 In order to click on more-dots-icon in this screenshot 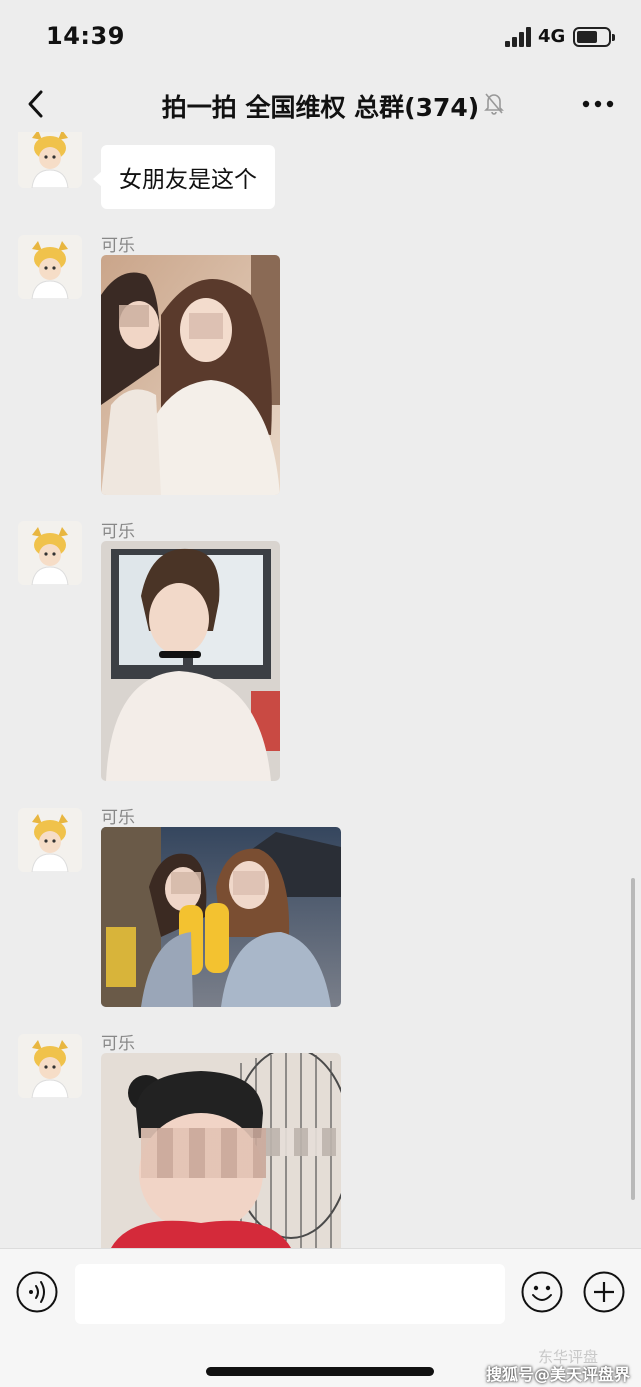, I will do `click(598, 104)`.